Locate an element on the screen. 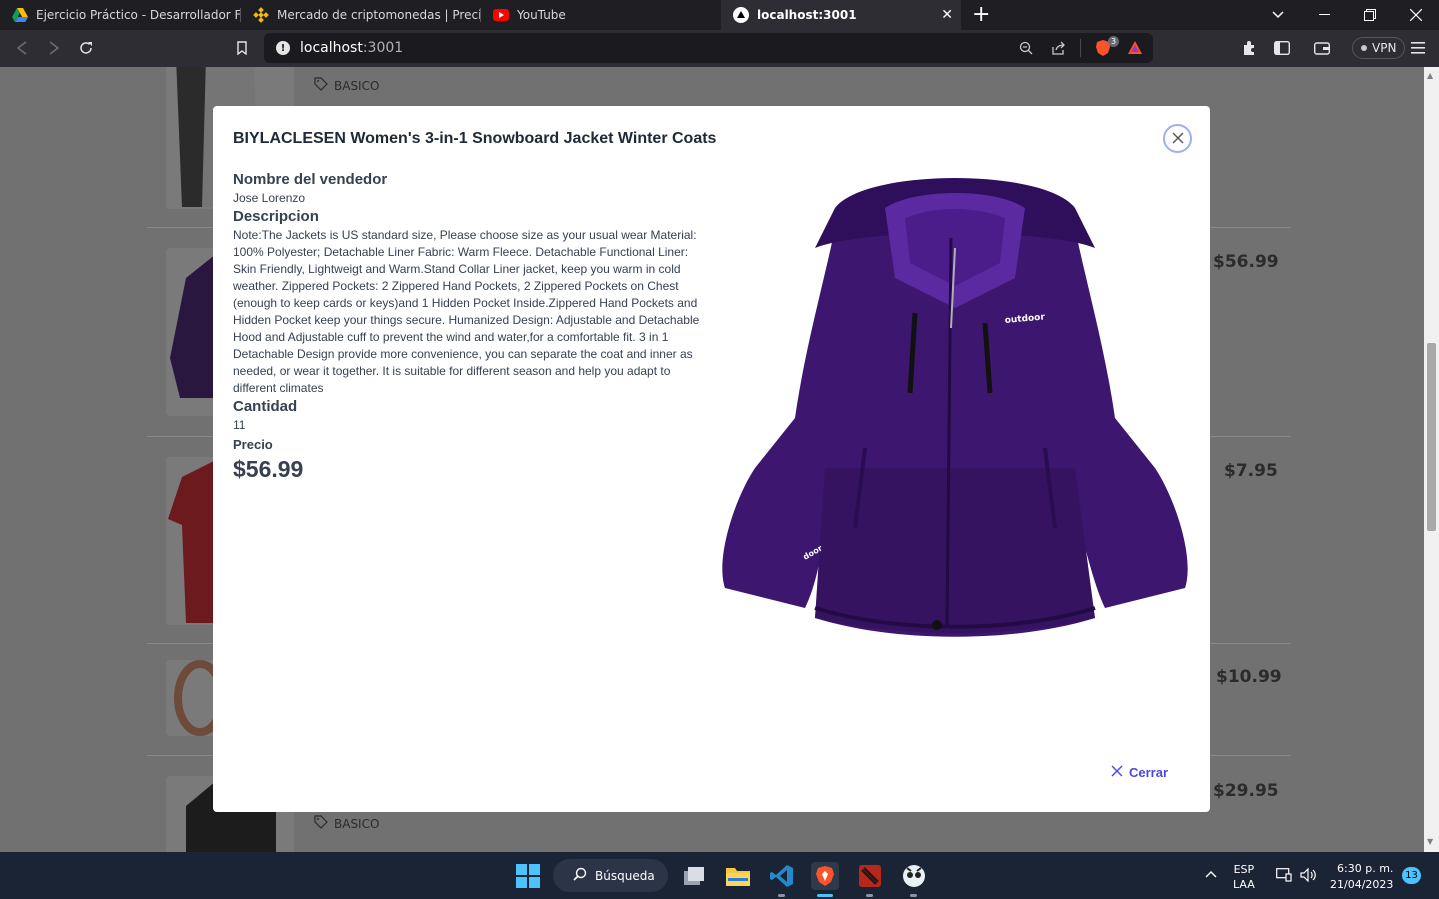  tab-list-chevron-icon is located at coordinates (1278, 15).